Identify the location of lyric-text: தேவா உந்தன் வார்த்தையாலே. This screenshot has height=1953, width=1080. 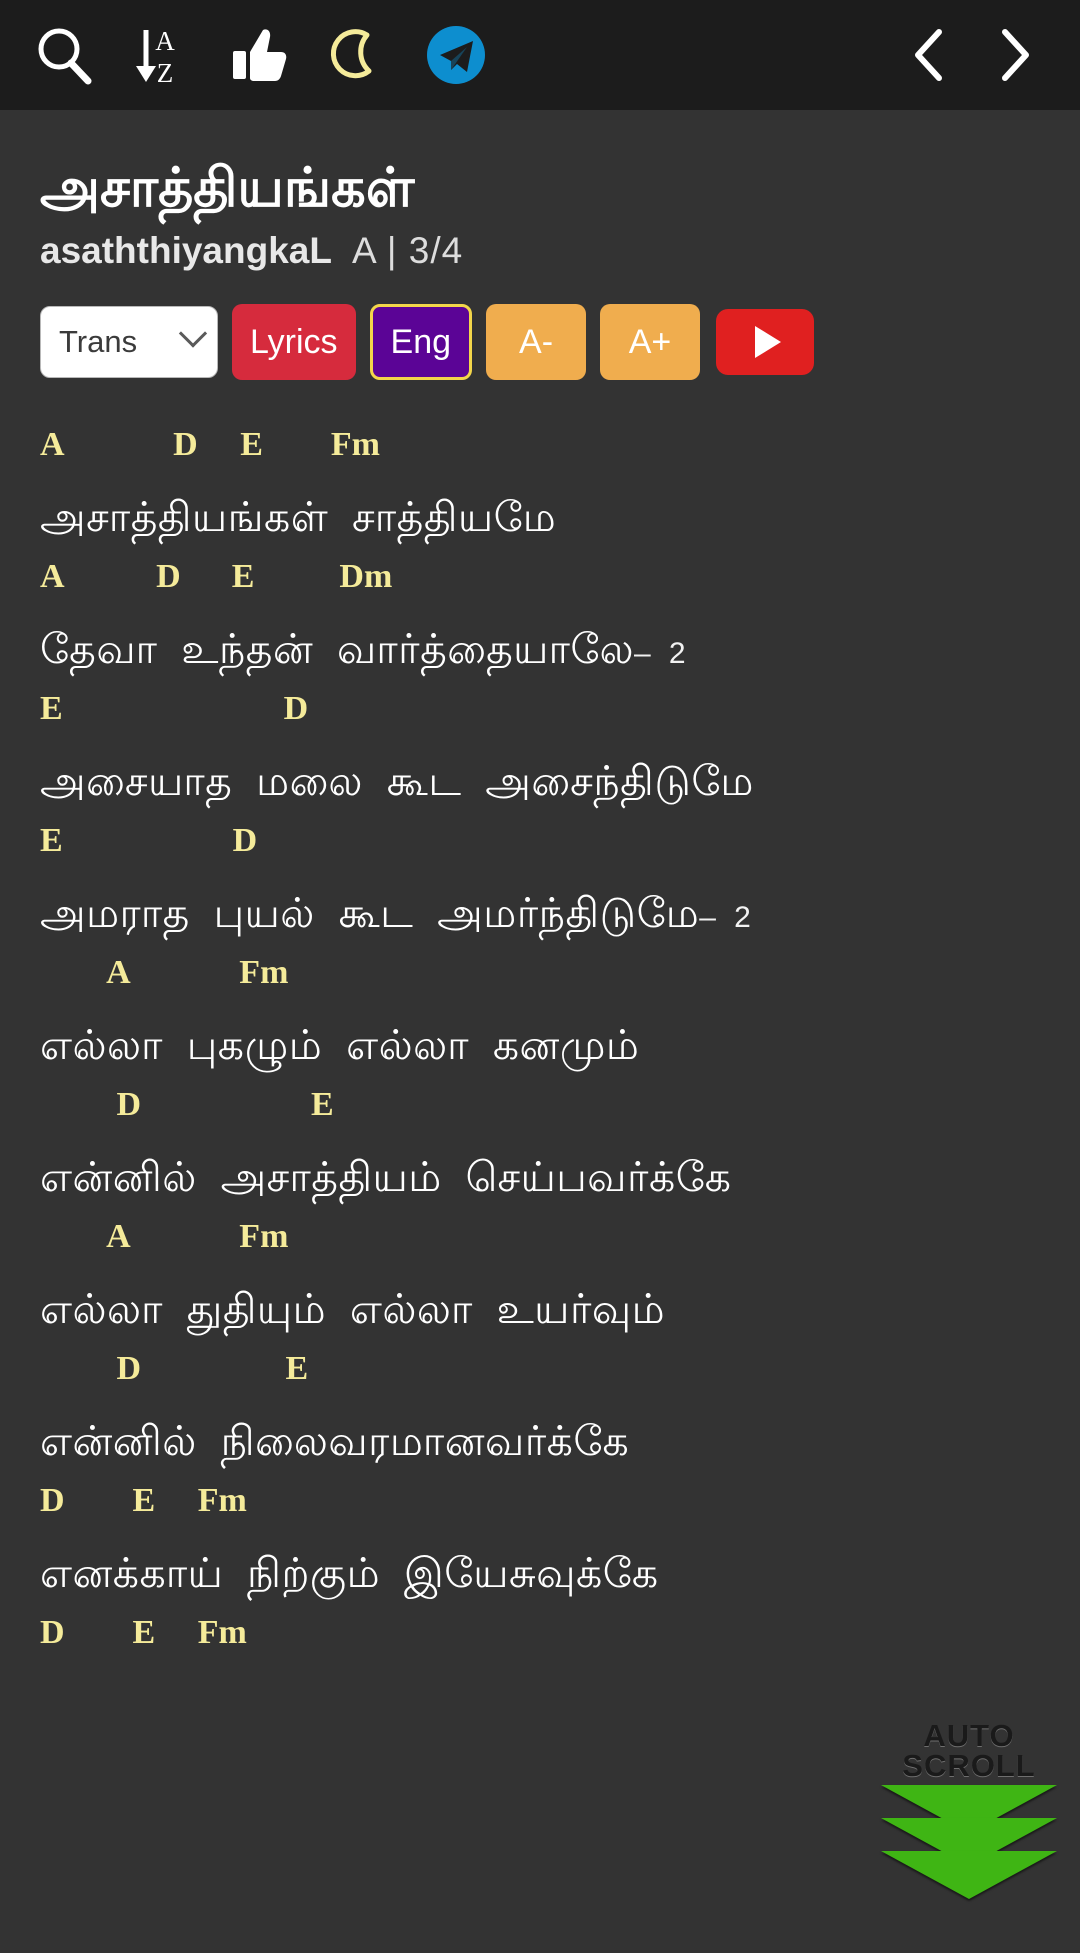
(337, 649).